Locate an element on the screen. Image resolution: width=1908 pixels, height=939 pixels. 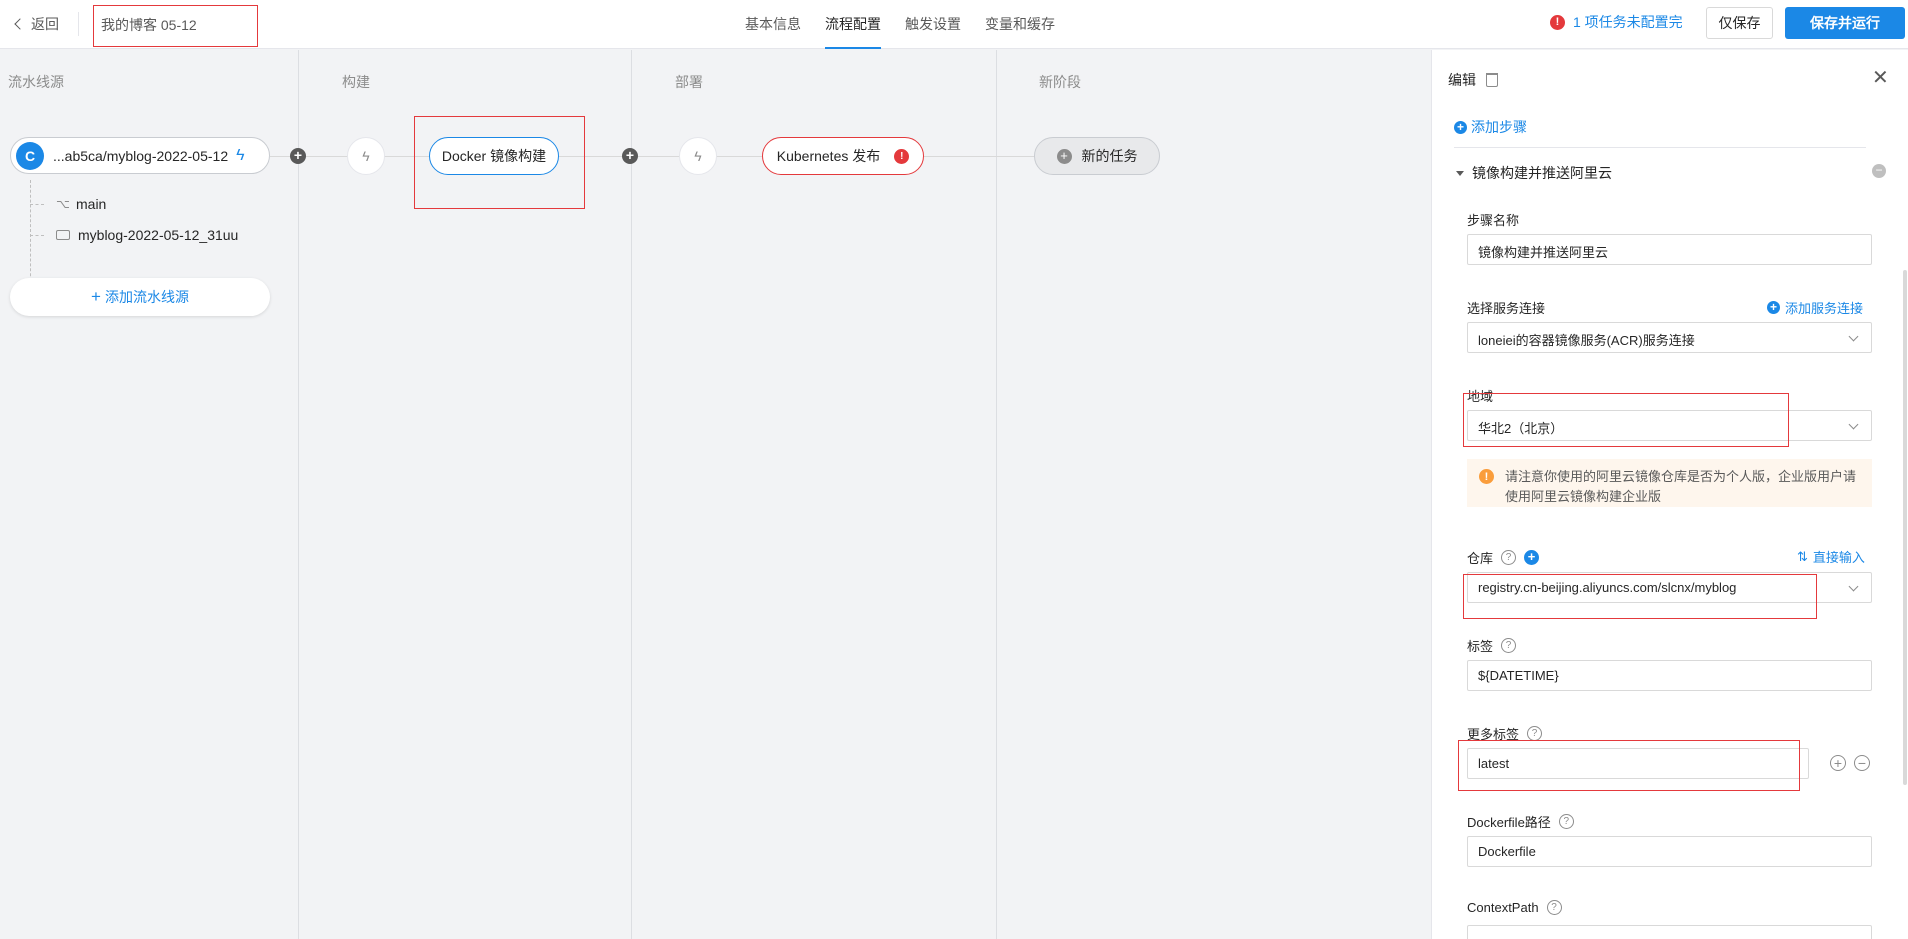
region-select: 华北2（北京） is located at coordinates (1669, 425).